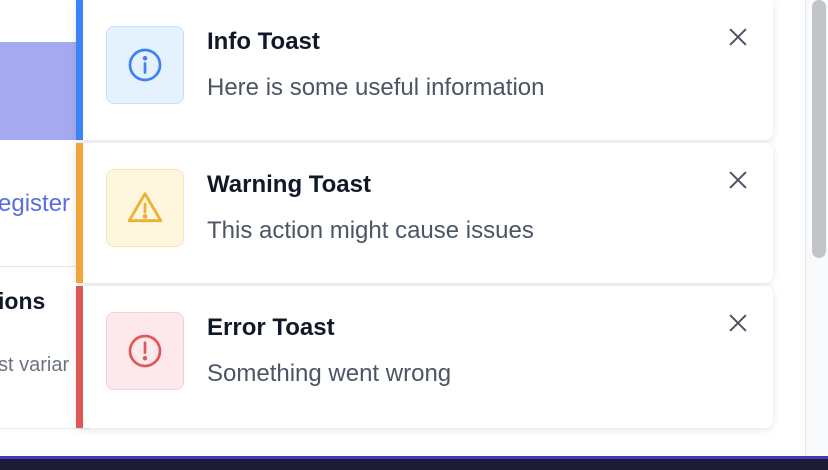  Describe the element at coordinates (263, 41) in the screenshot. I see `toast-title: Info Toast` at that location.